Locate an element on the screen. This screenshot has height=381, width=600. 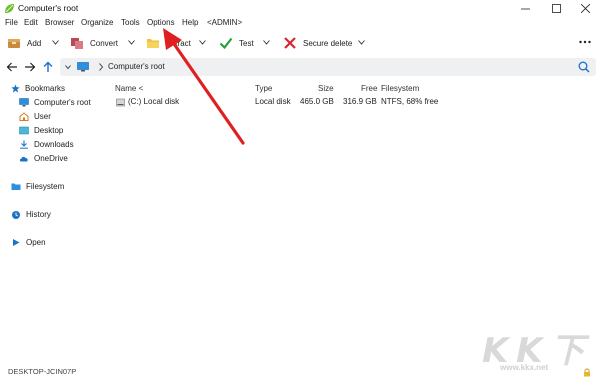
extract-folder-icon is located at coordinates (153, 43).